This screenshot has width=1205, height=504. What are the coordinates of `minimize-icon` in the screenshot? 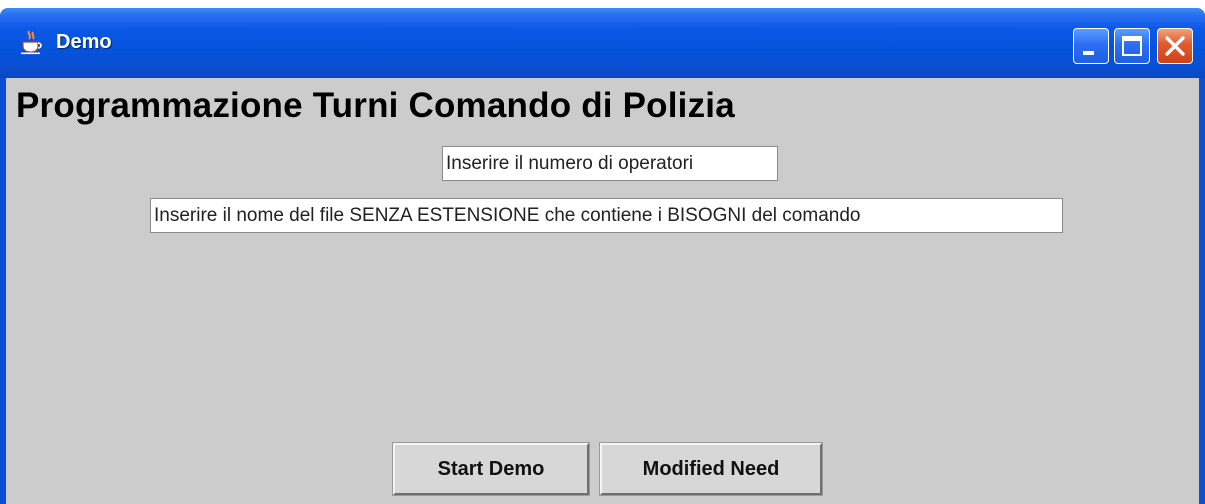 It's located at (1088, 53).